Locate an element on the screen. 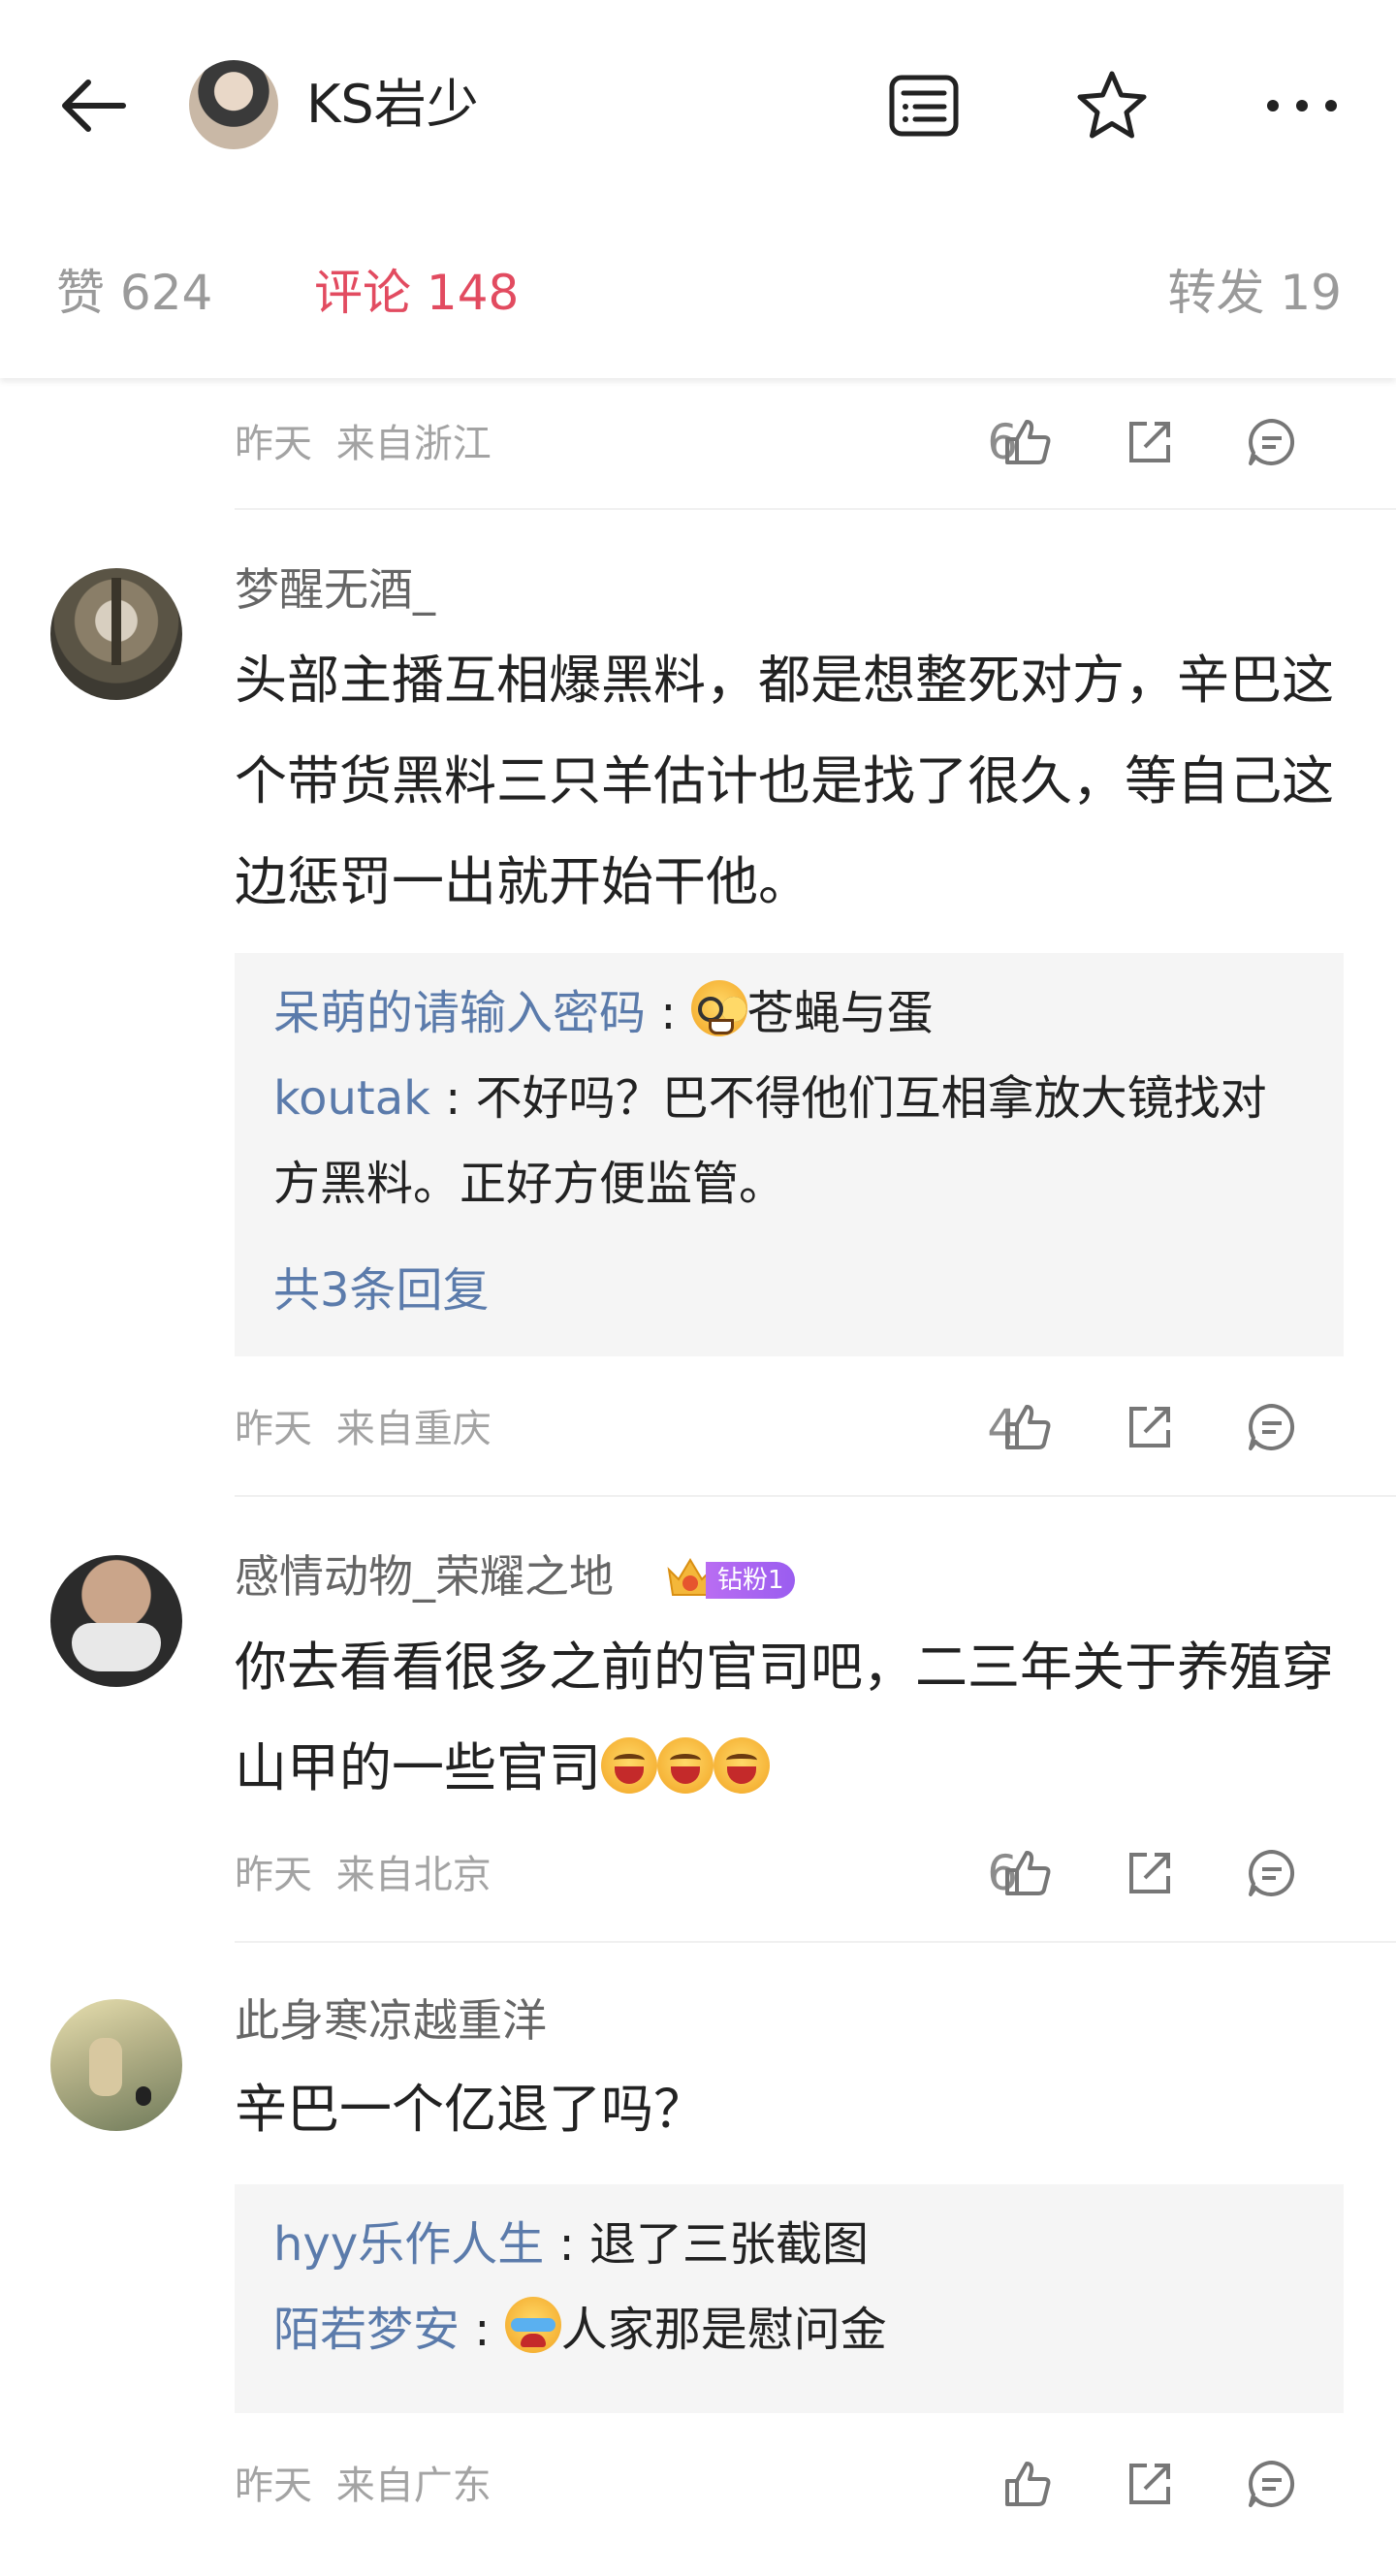 The width and height of the screenshot is (1396, 2576). reply-username: 呆萌的请输入密码 is located at coordinates (459, 1013).